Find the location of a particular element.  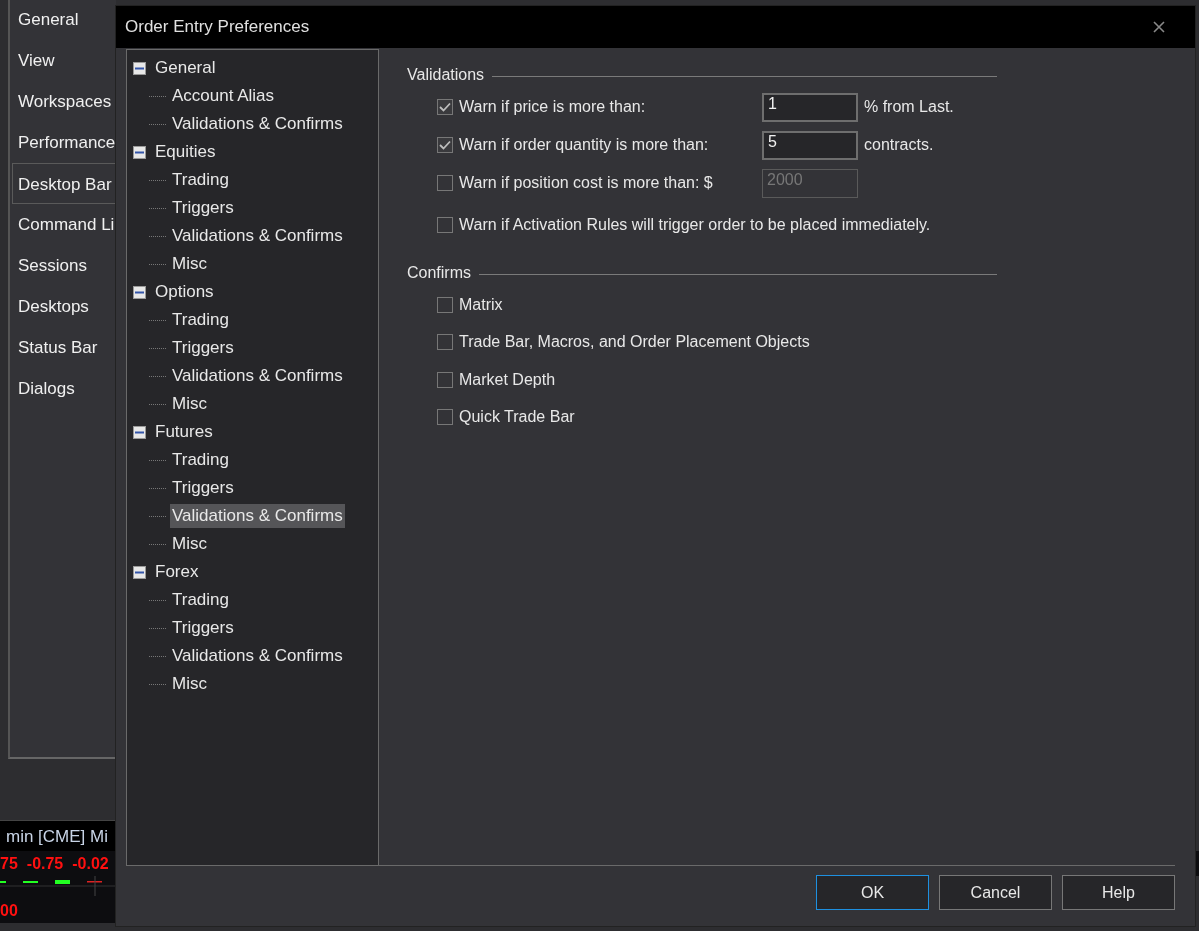

tree-item: Futures is located at coordinates (184, 432).